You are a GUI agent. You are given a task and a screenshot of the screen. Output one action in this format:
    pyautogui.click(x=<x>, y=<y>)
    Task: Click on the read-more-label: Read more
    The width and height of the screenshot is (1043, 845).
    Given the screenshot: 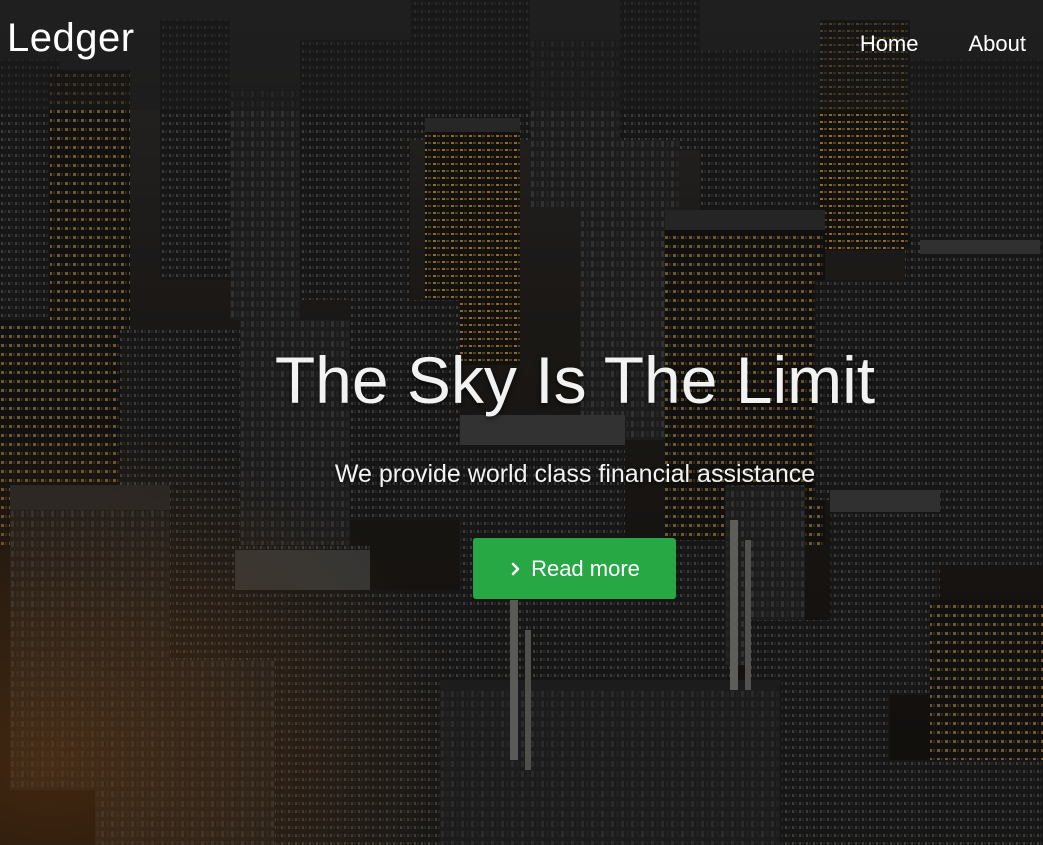 What is the action you would take?
    pyautogui.click(x=585, y=568)
    